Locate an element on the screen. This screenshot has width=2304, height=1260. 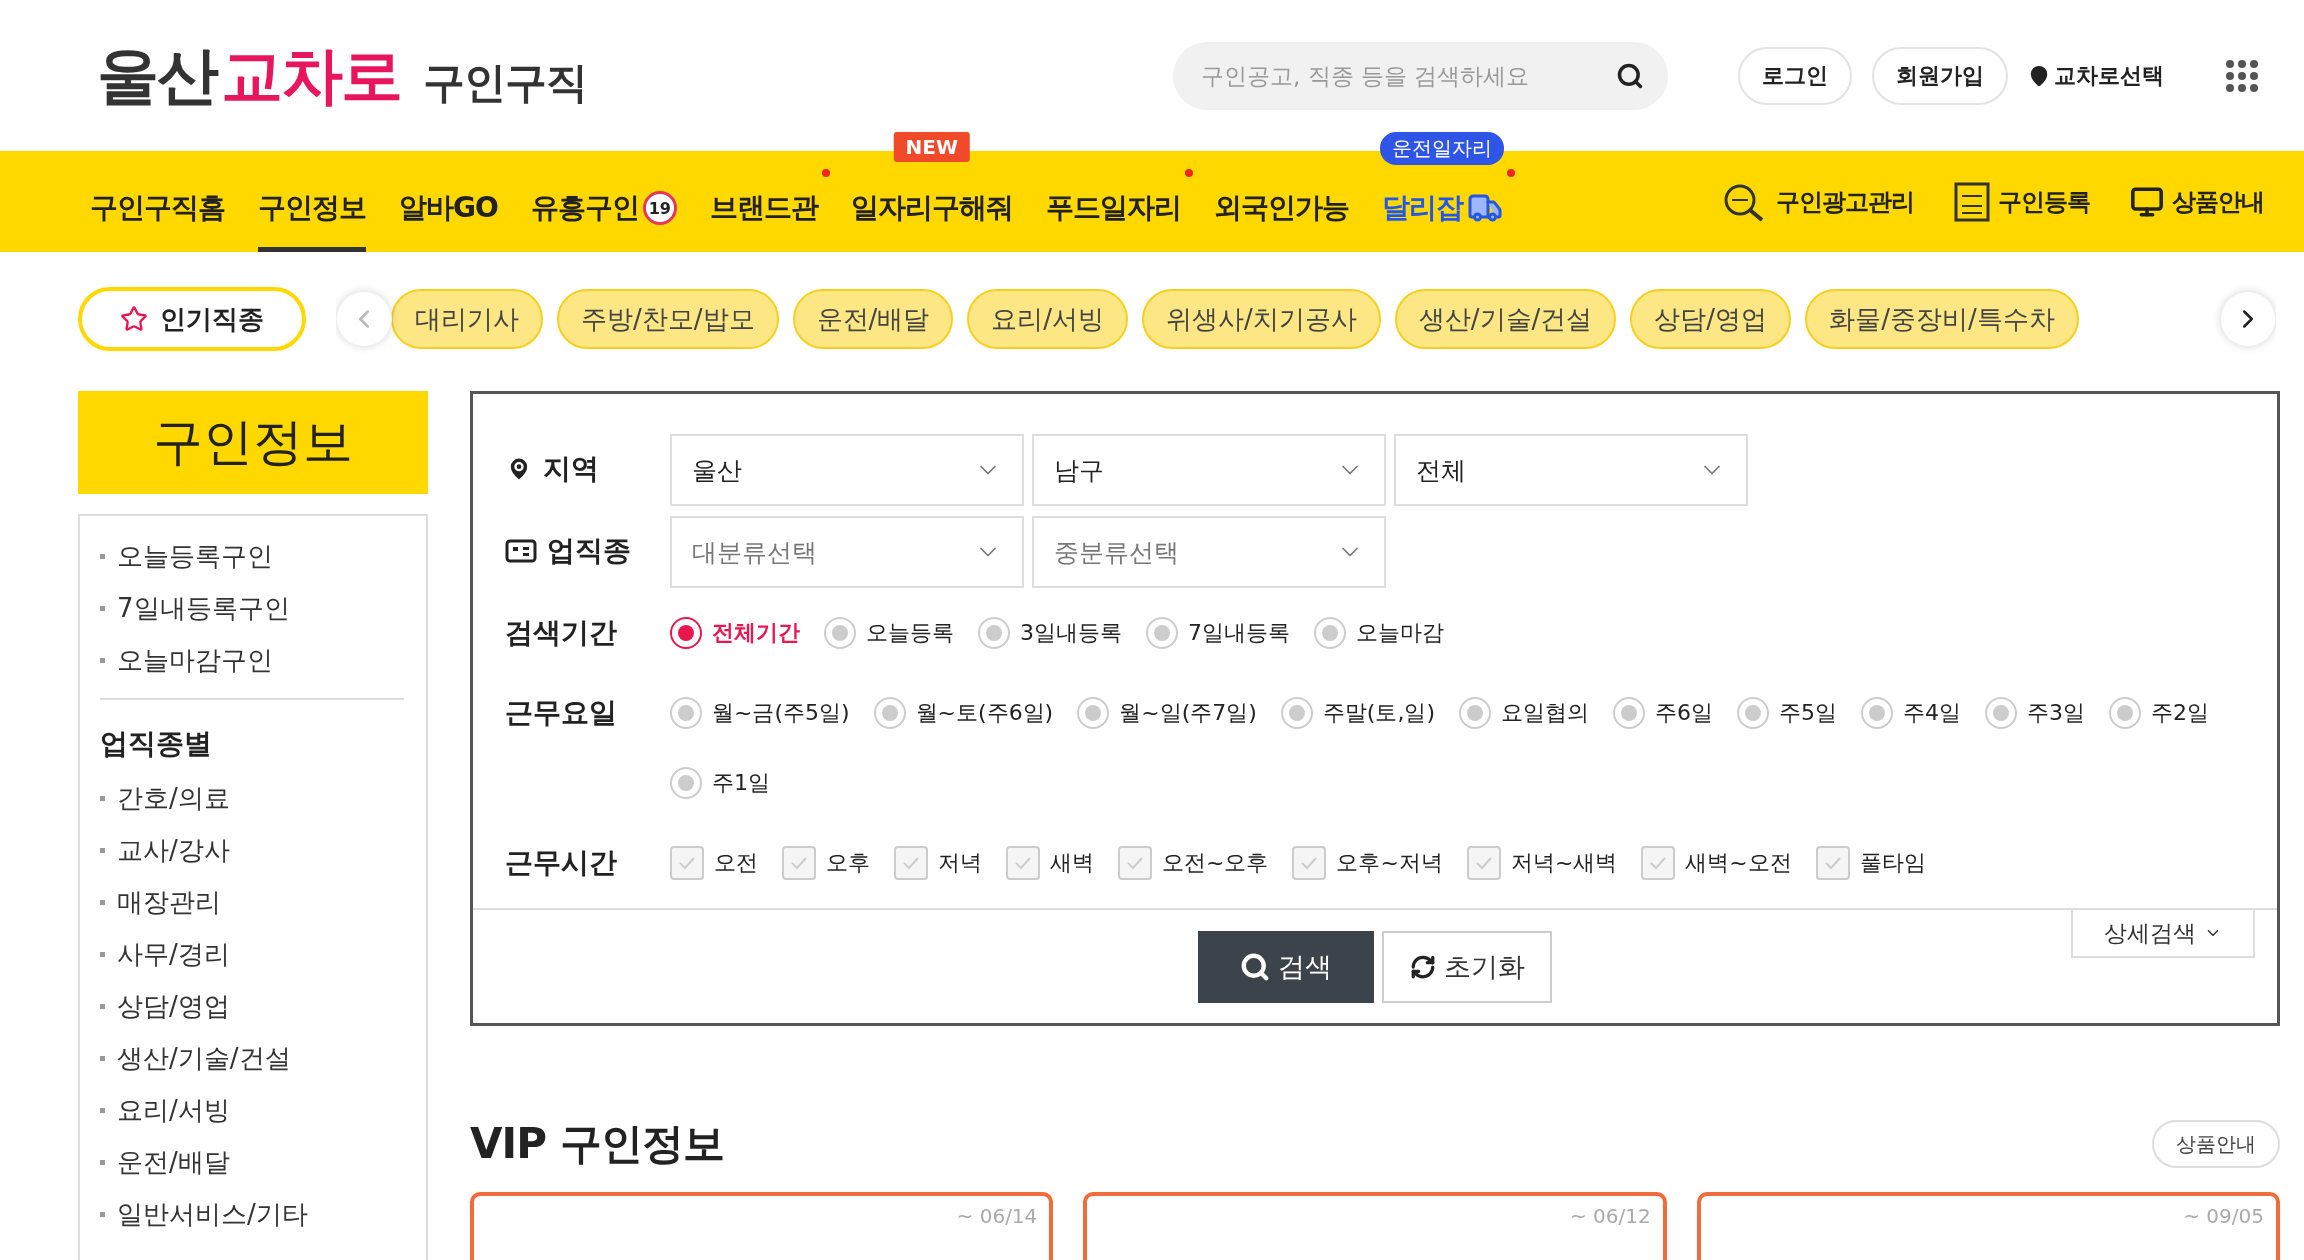
nav-tab: 구인구직홈 is located at coordinates (157, 210).